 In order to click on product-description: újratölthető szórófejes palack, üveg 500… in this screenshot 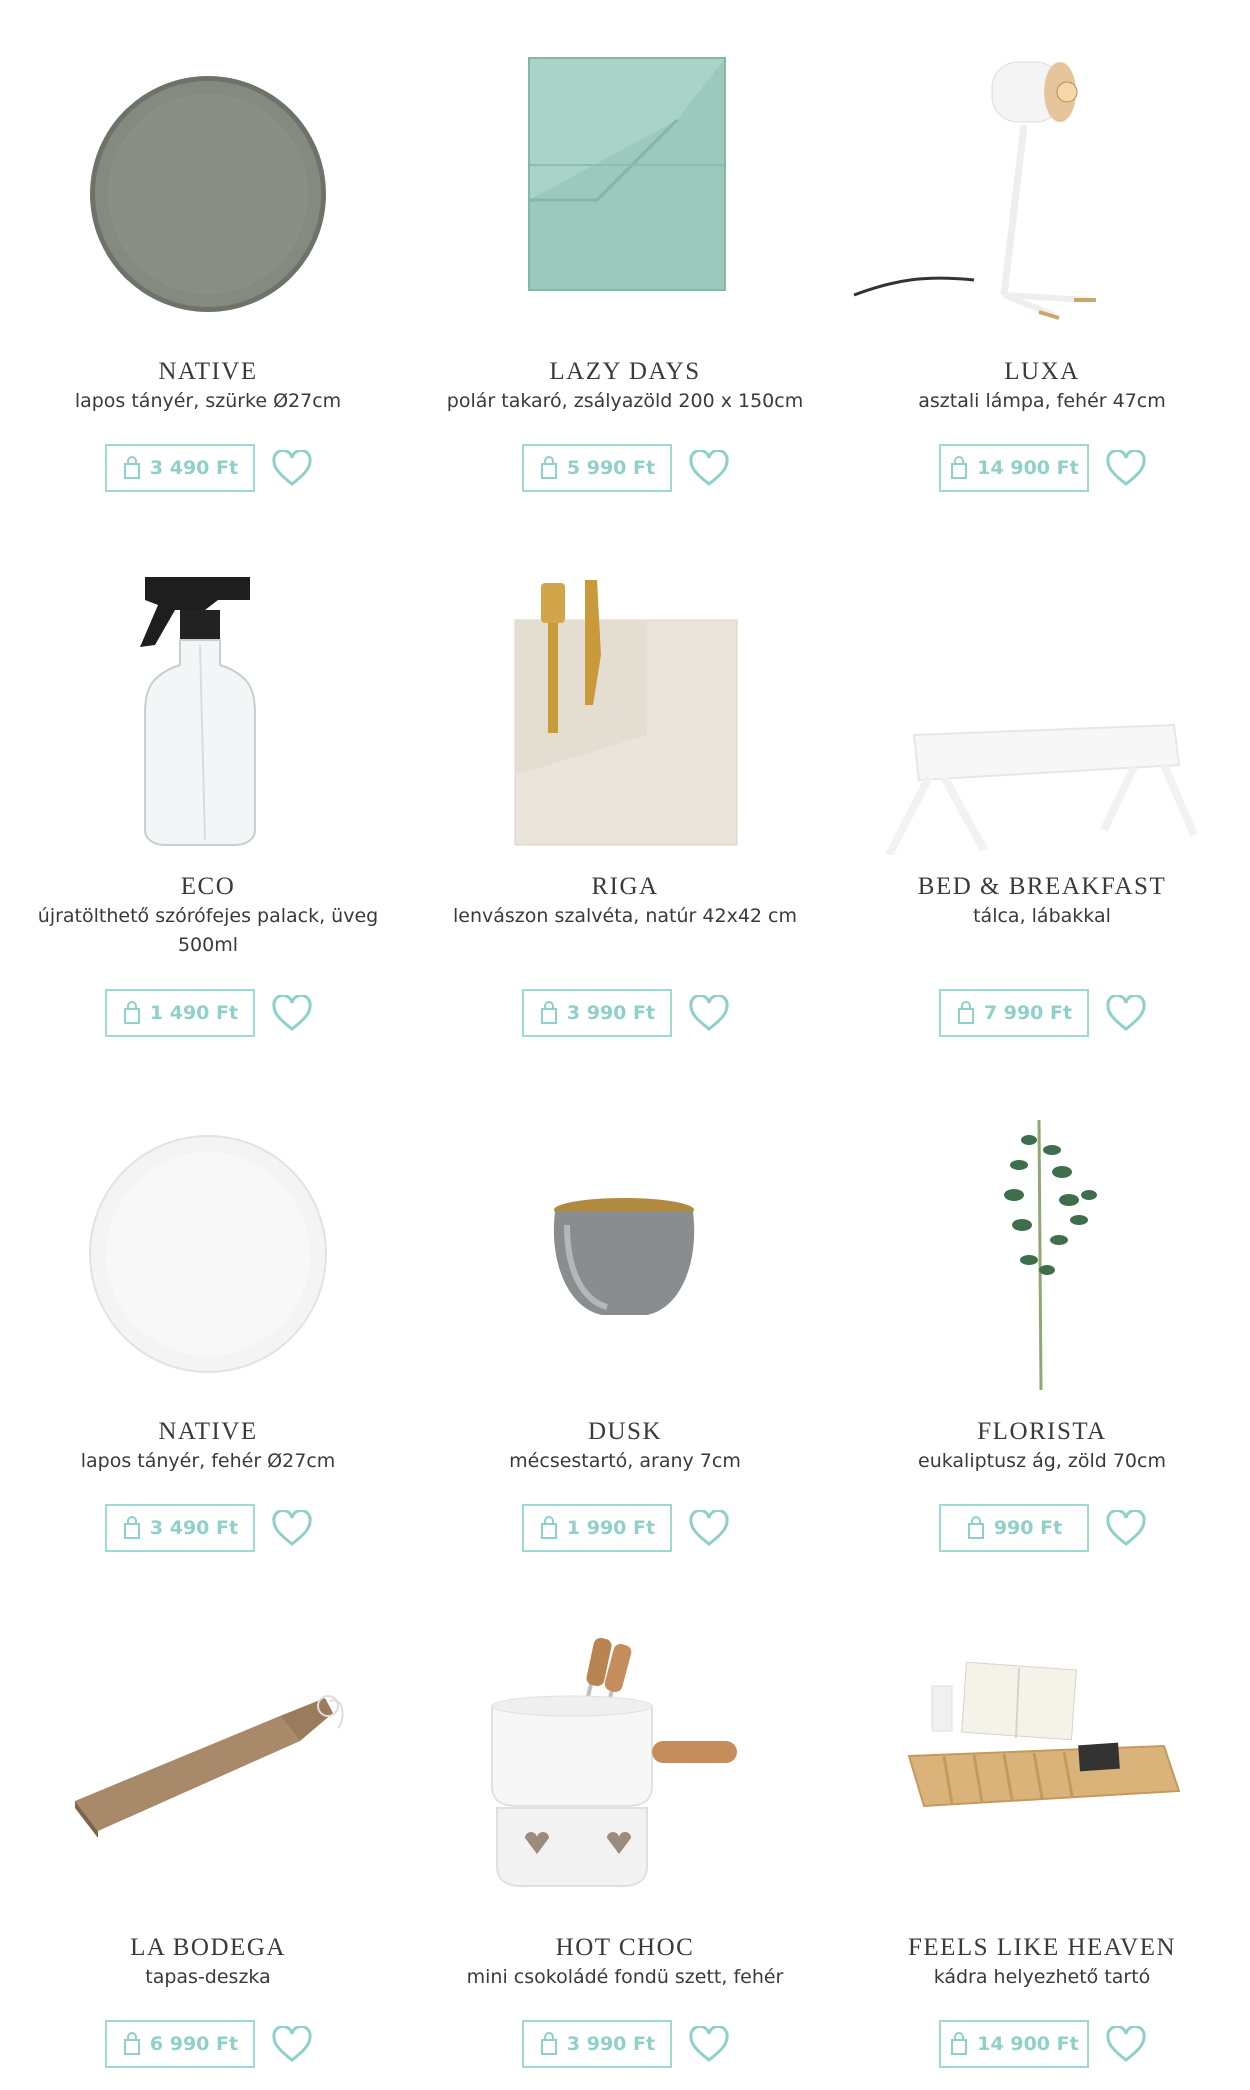, I will do `click(208, 930)`.